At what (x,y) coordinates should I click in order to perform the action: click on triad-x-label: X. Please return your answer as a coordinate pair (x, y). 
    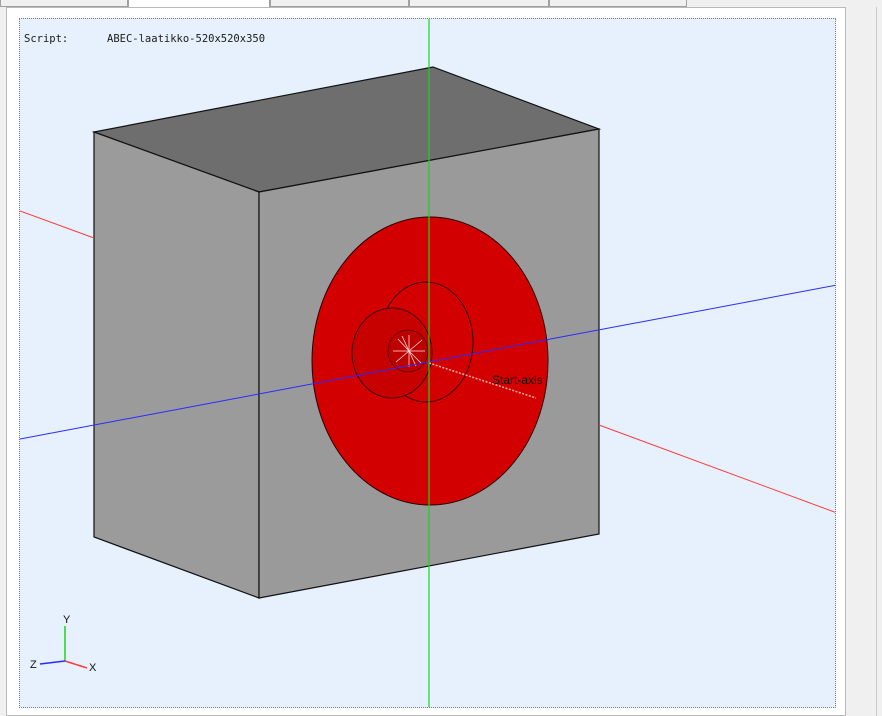
    Looking at the image, I should click on (93, 668).